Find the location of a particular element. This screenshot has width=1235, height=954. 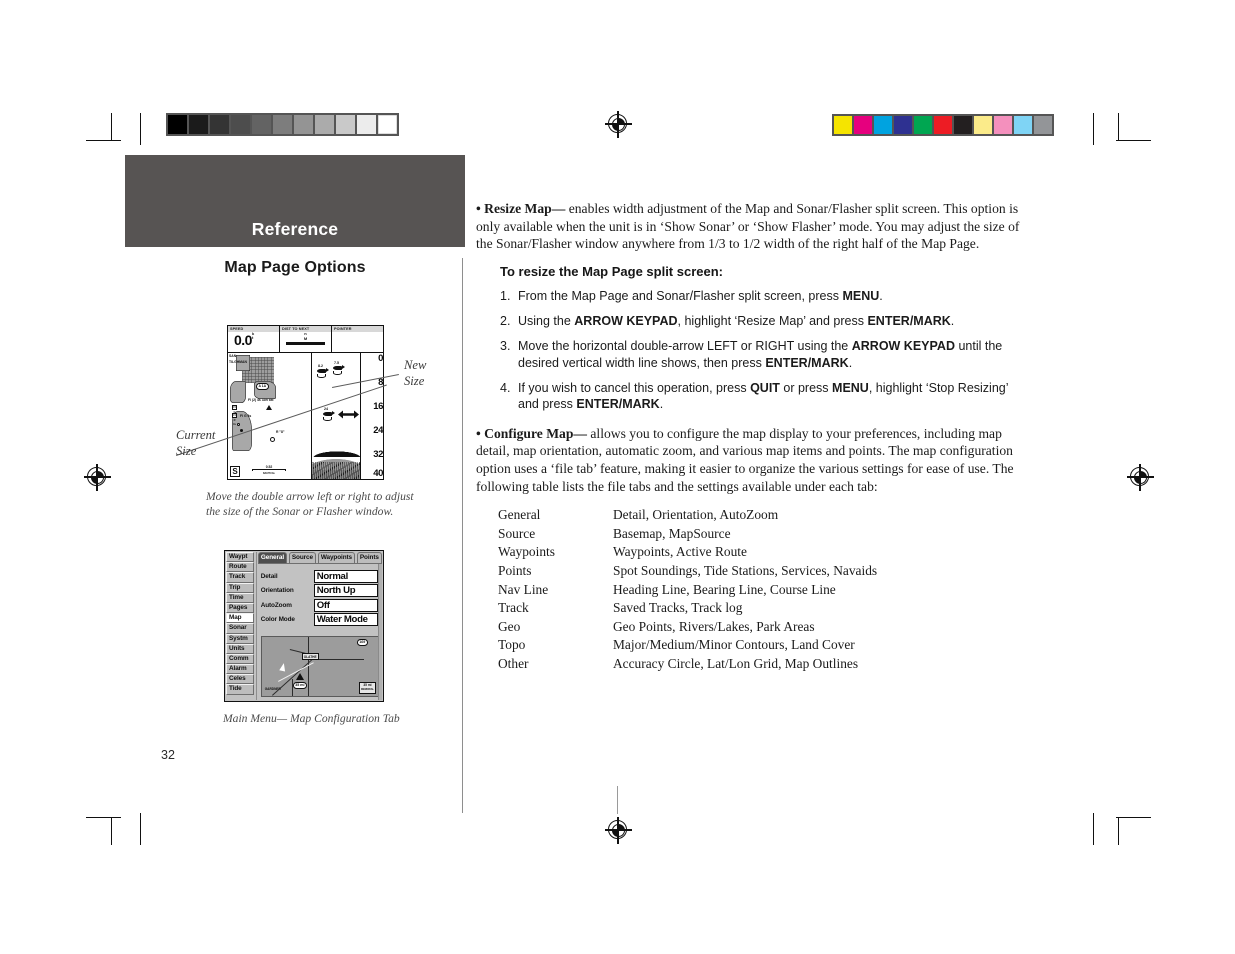

main-menu-tab-time: Time is located at coordinates (240, 597).